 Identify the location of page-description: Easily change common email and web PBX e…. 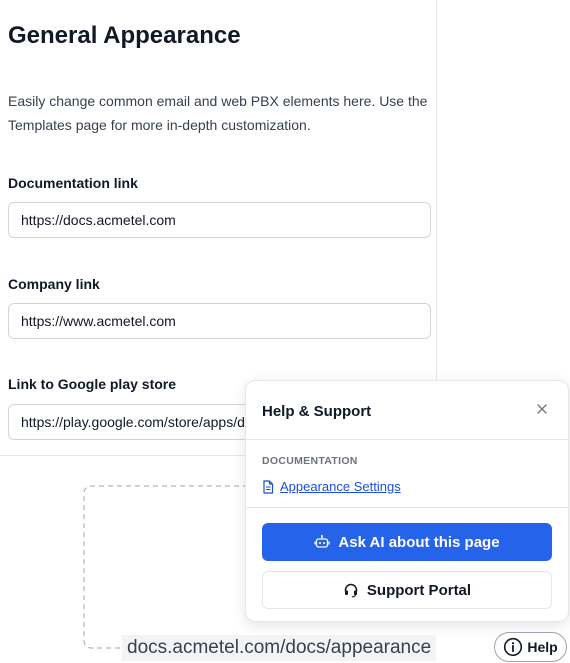
(218, 113).